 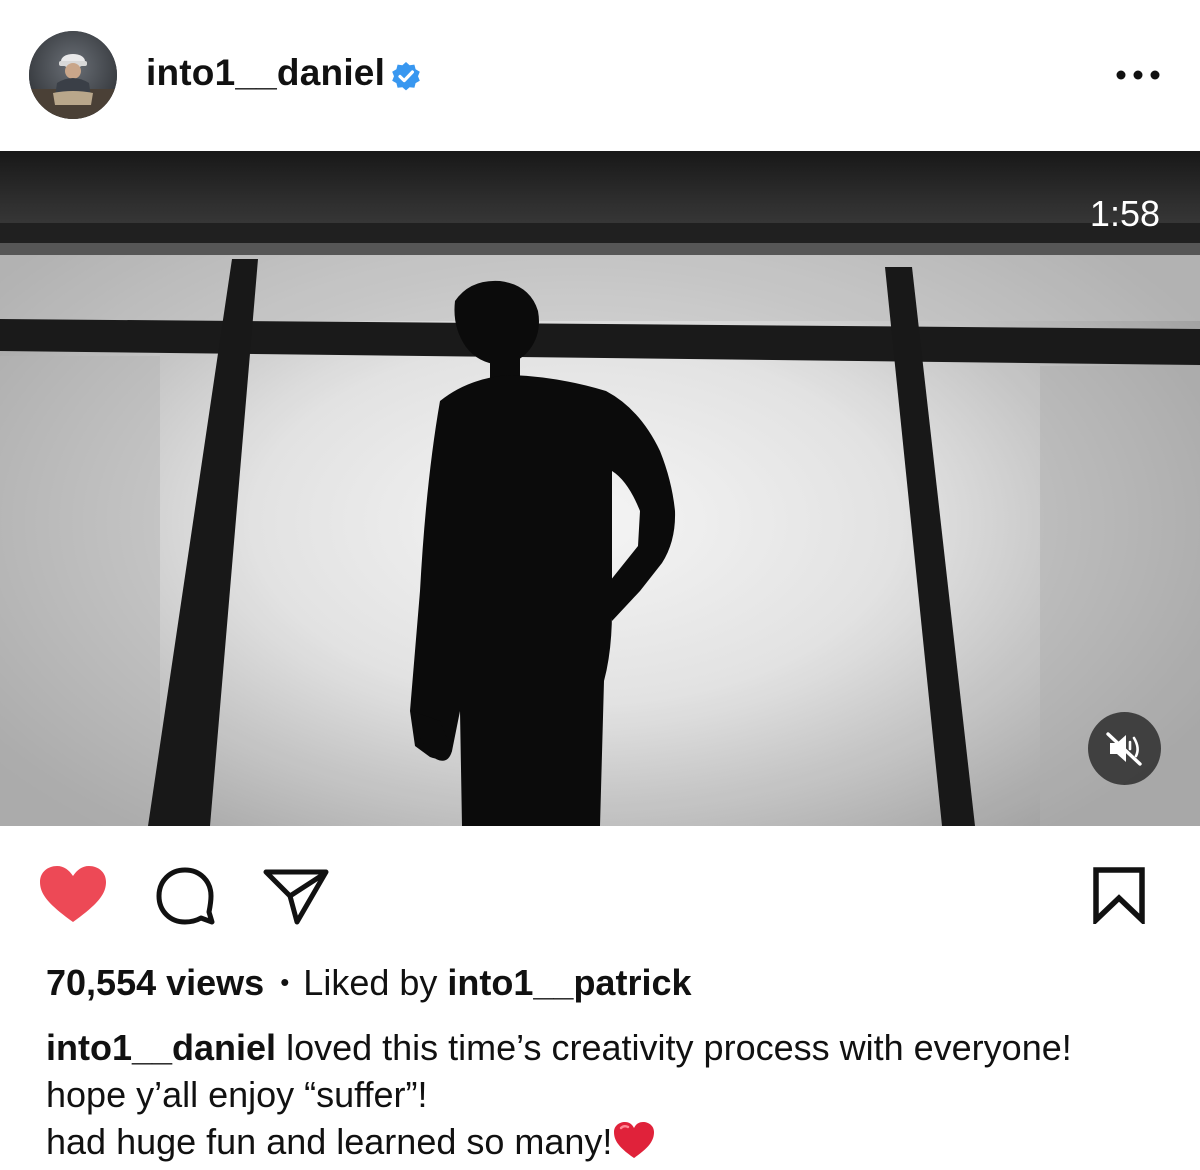 I want to click on liked-by-user: into1__patrick, so click(x=569, y=982).